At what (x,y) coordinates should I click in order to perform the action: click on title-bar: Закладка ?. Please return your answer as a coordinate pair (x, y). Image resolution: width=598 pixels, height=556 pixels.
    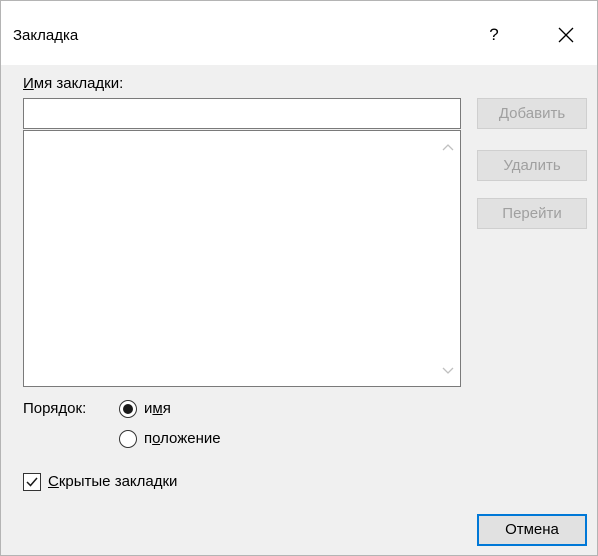
    Looking at the image, I should click on (299, 33).